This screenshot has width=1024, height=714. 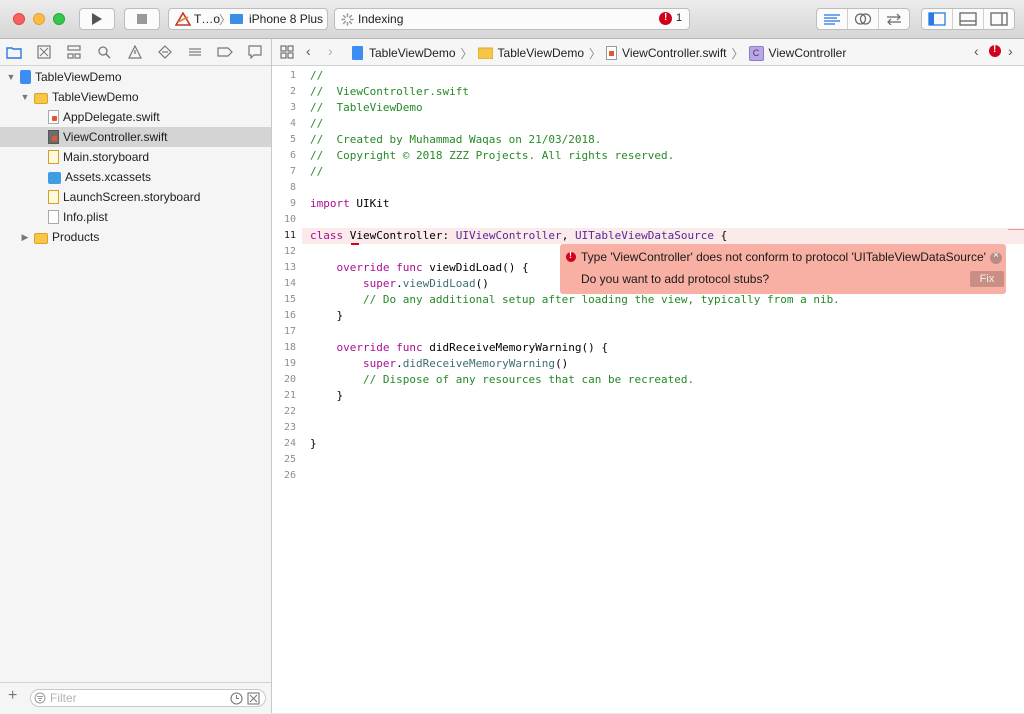 I want to click on swift-file-icon, so click(x=53, y=117).